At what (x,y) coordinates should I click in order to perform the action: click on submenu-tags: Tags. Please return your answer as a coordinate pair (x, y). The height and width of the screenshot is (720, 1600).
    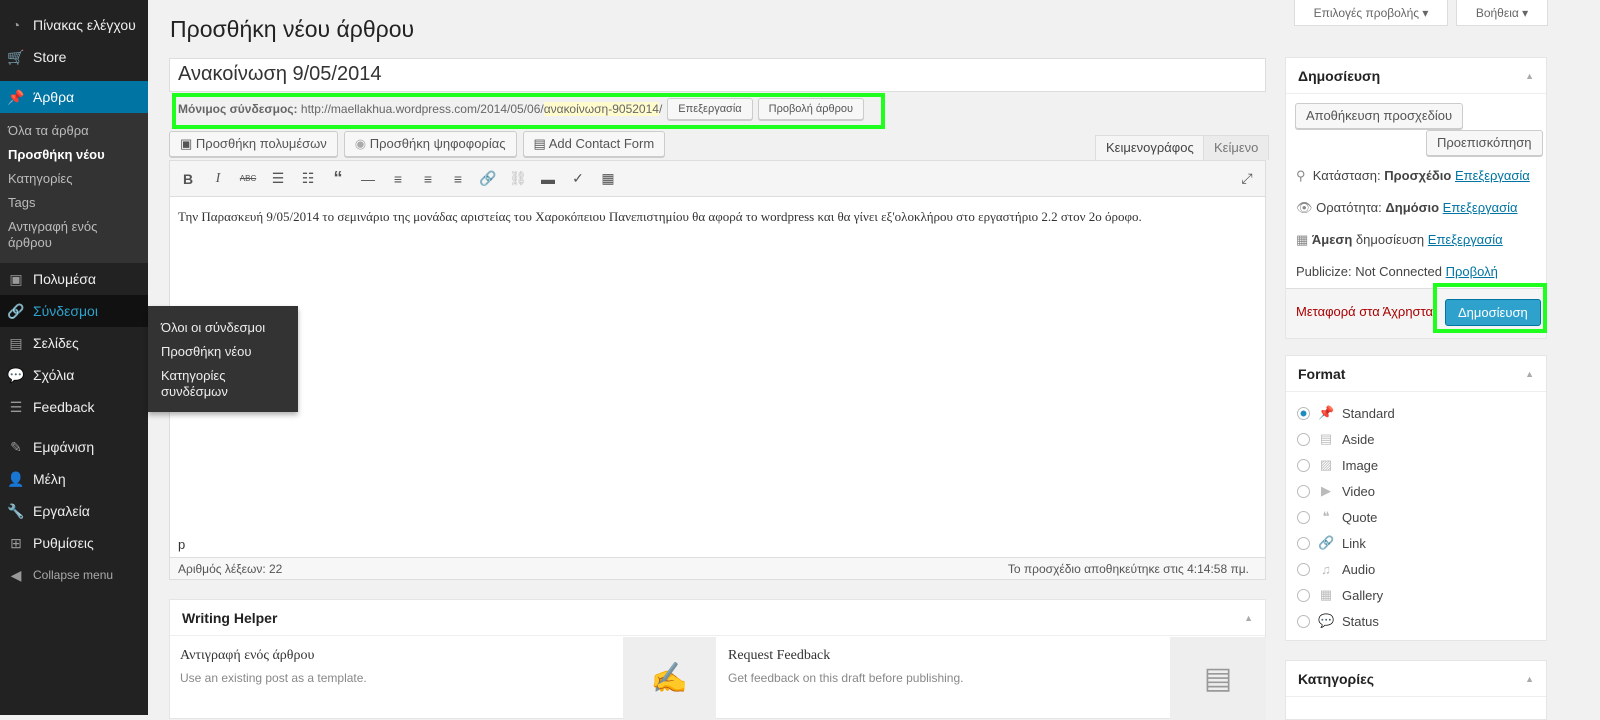
    Looking at the image, I should click on (74, 203).